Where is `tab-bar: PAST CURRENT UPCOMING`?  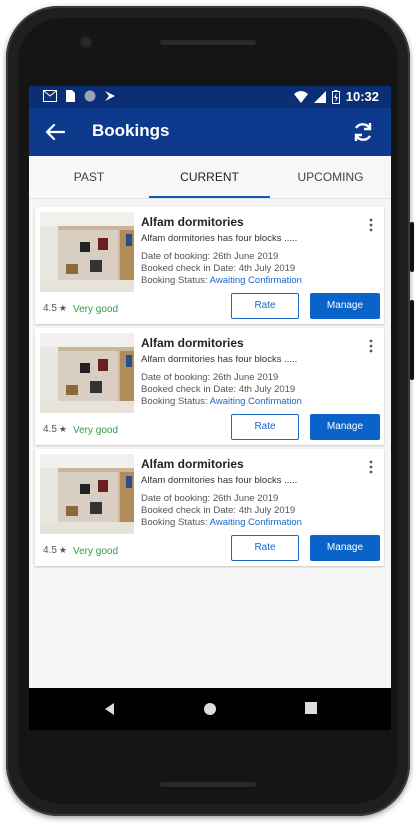
tab-bar: PAST CURRENT UPCOMING is located at coordinates (210, 177).